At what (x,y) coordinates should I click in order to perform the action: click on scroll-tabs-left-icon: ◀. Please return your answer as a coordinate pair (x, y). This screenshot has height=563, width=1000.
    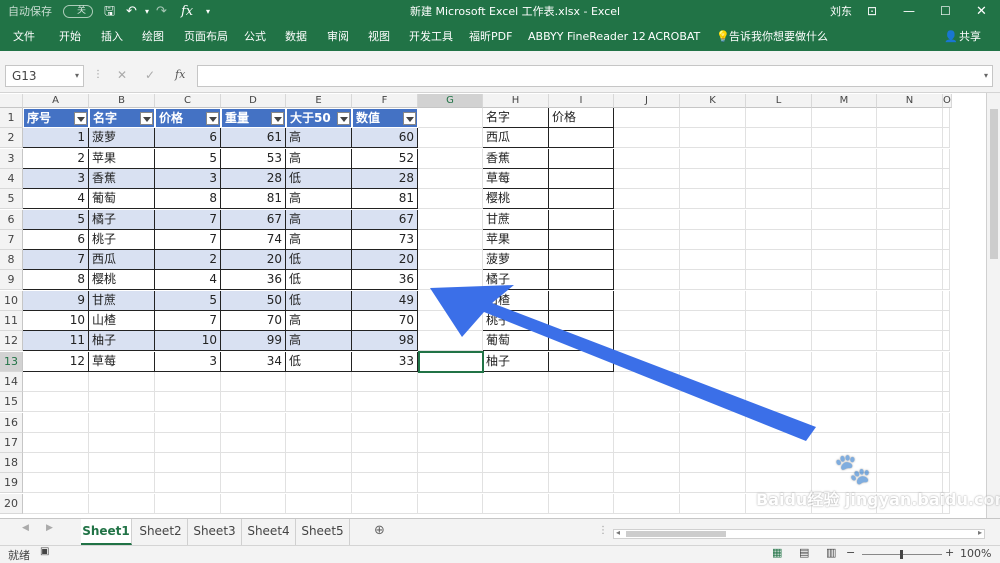
    Looking at the image, I should click on (25, 528).